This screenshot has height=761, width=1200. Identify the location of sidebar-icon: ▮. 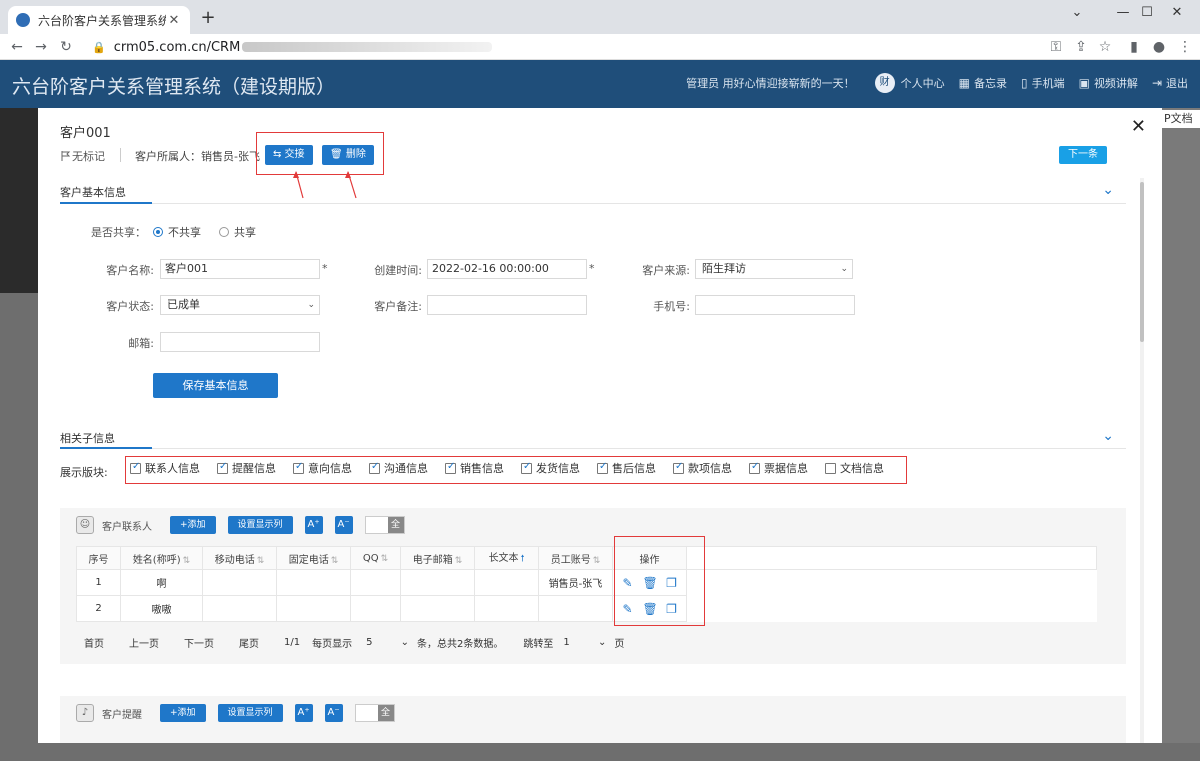
(1134, 47).